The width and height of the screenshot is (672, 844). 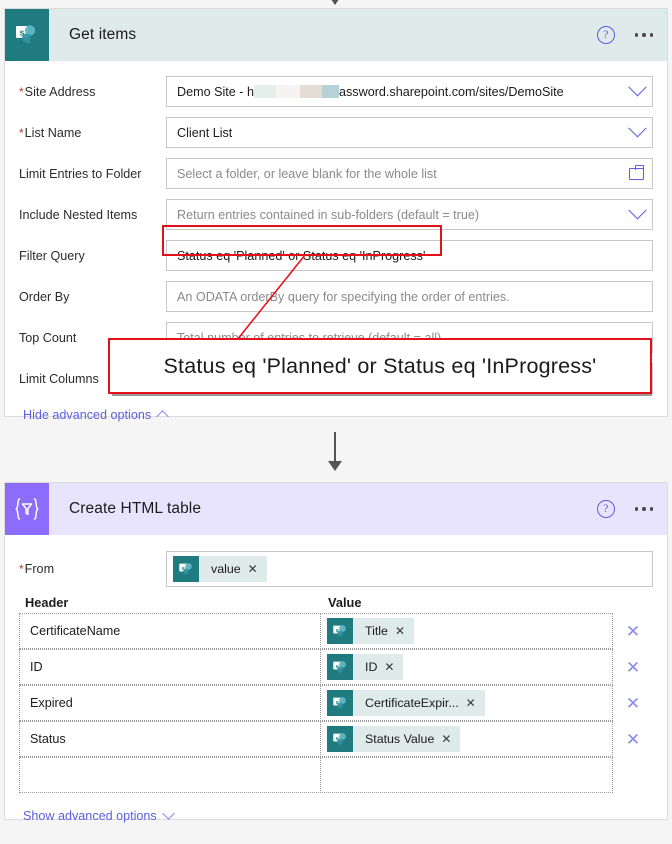 I want to click on field-list-name: *List Name Client List, so click(x=336, y=132).